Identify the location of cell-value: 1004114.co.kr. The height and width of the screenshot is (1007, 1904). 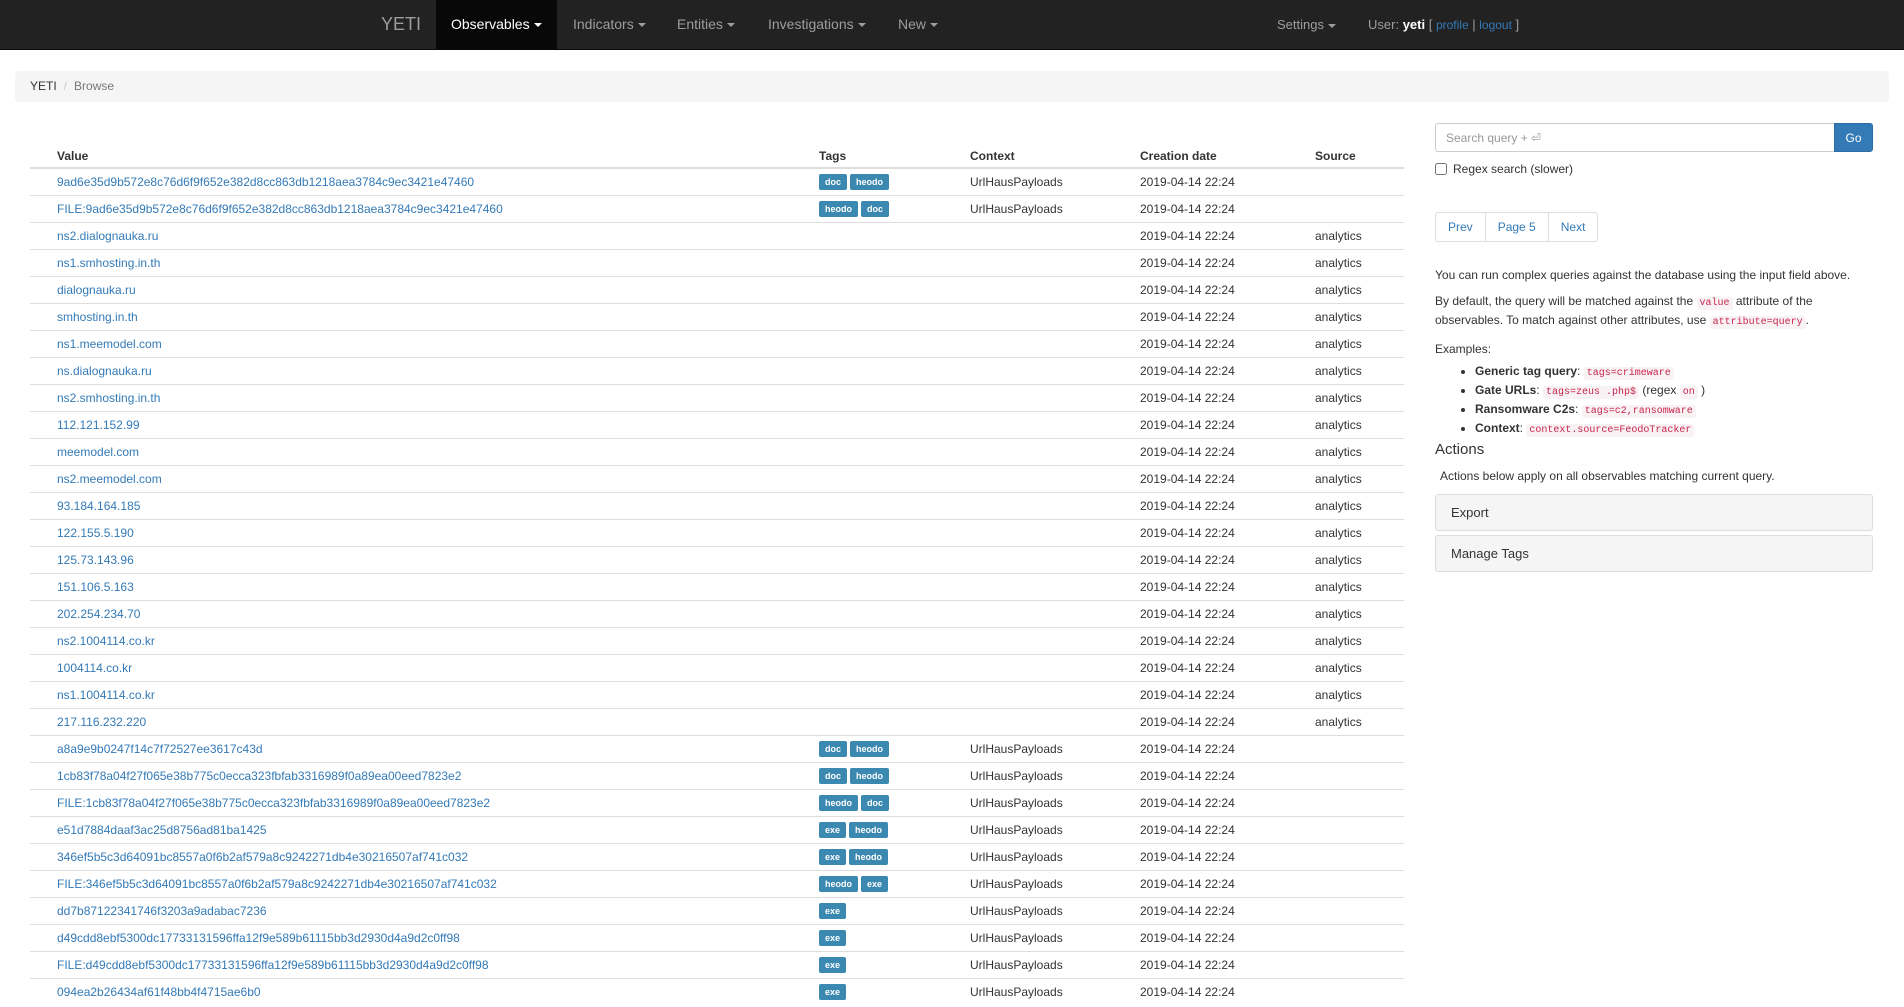
(438, 667).